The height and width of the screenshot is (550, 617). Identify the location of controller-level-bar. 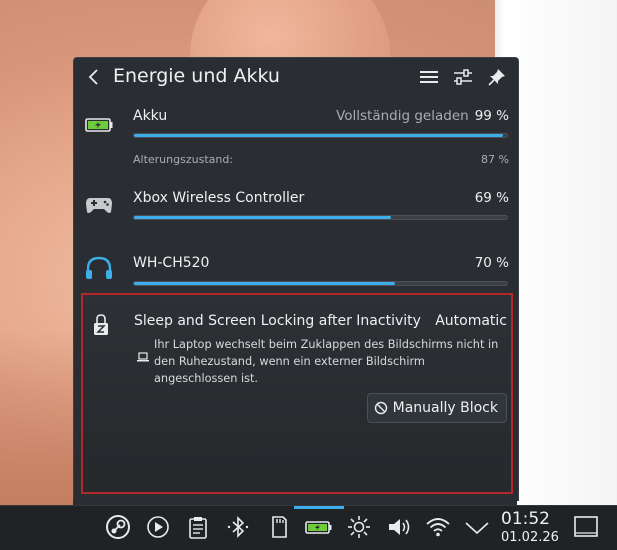
(320, 217).